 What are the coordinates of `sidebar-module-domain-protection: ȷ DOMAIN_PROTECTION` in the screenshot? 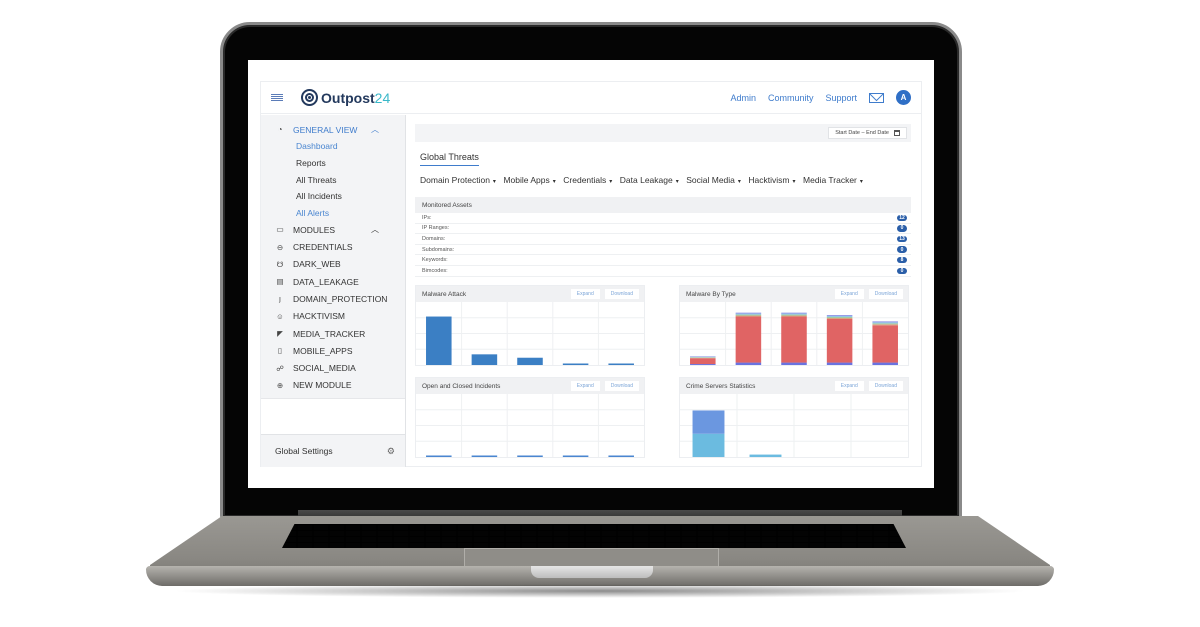 It's located at (333, 298).